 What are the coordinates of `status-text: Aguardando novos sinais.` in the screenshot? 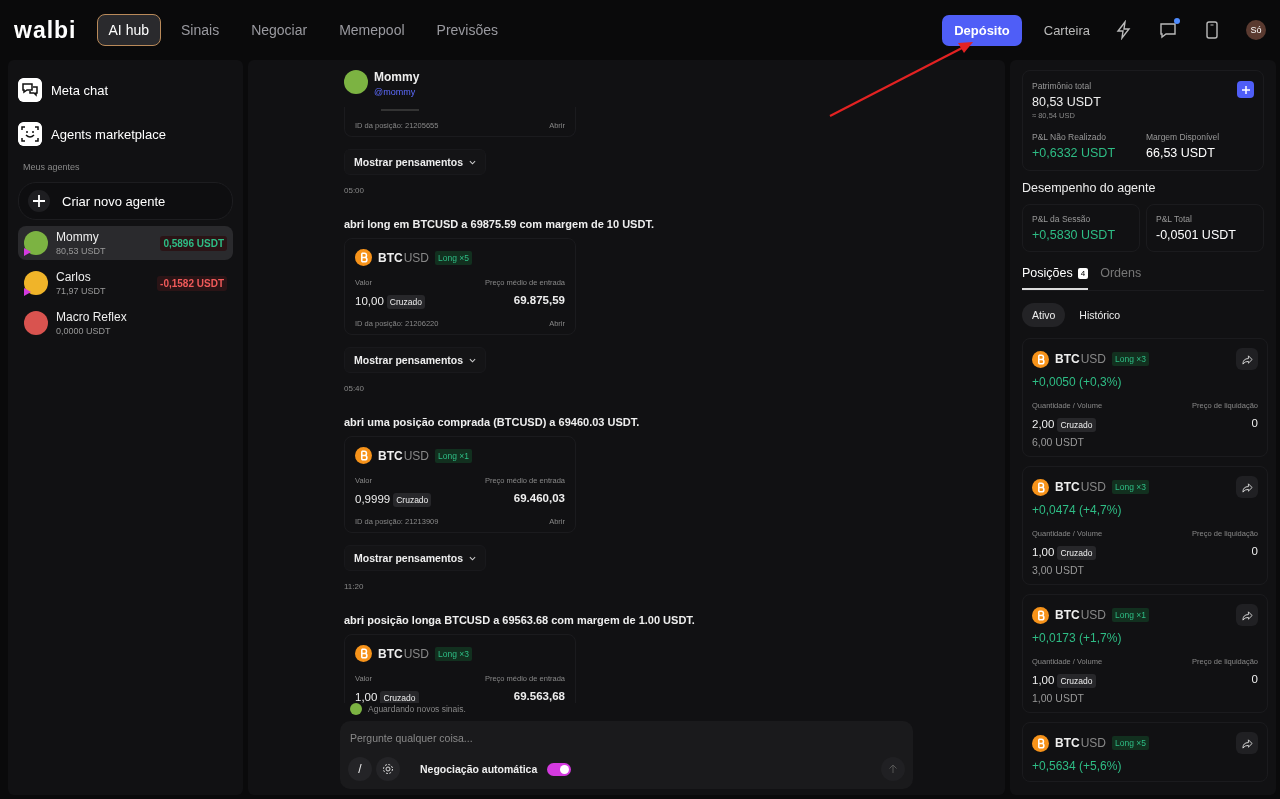 It's located at (417, 709).